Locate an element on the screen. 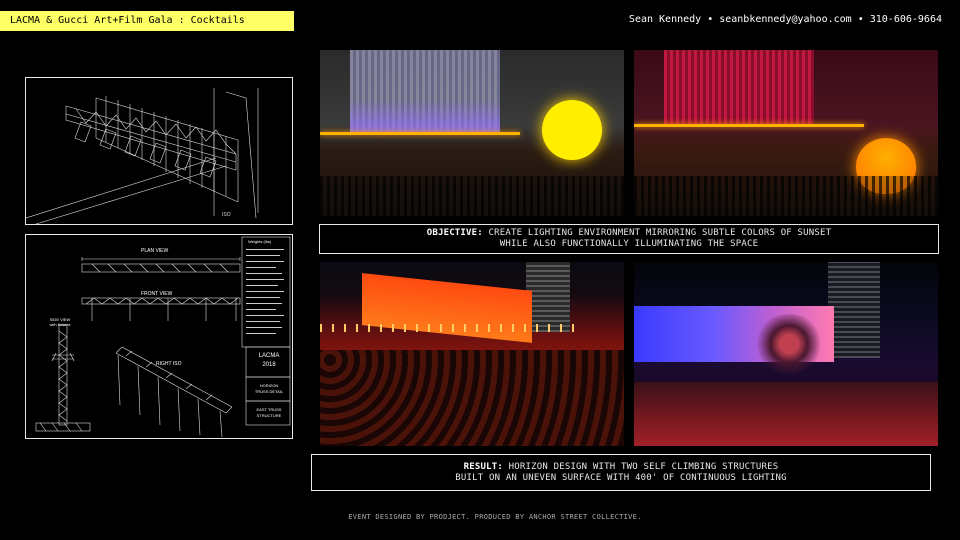 Image resolution: width=960 pixels, height=540 pixels. photo-event-crowd is located at coordinates (472, 354).